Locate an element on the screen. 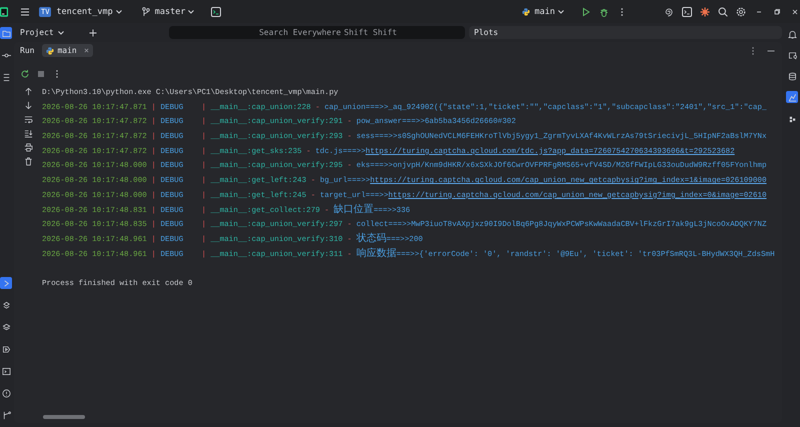  restore-icon is located at coordinates (777, 11).